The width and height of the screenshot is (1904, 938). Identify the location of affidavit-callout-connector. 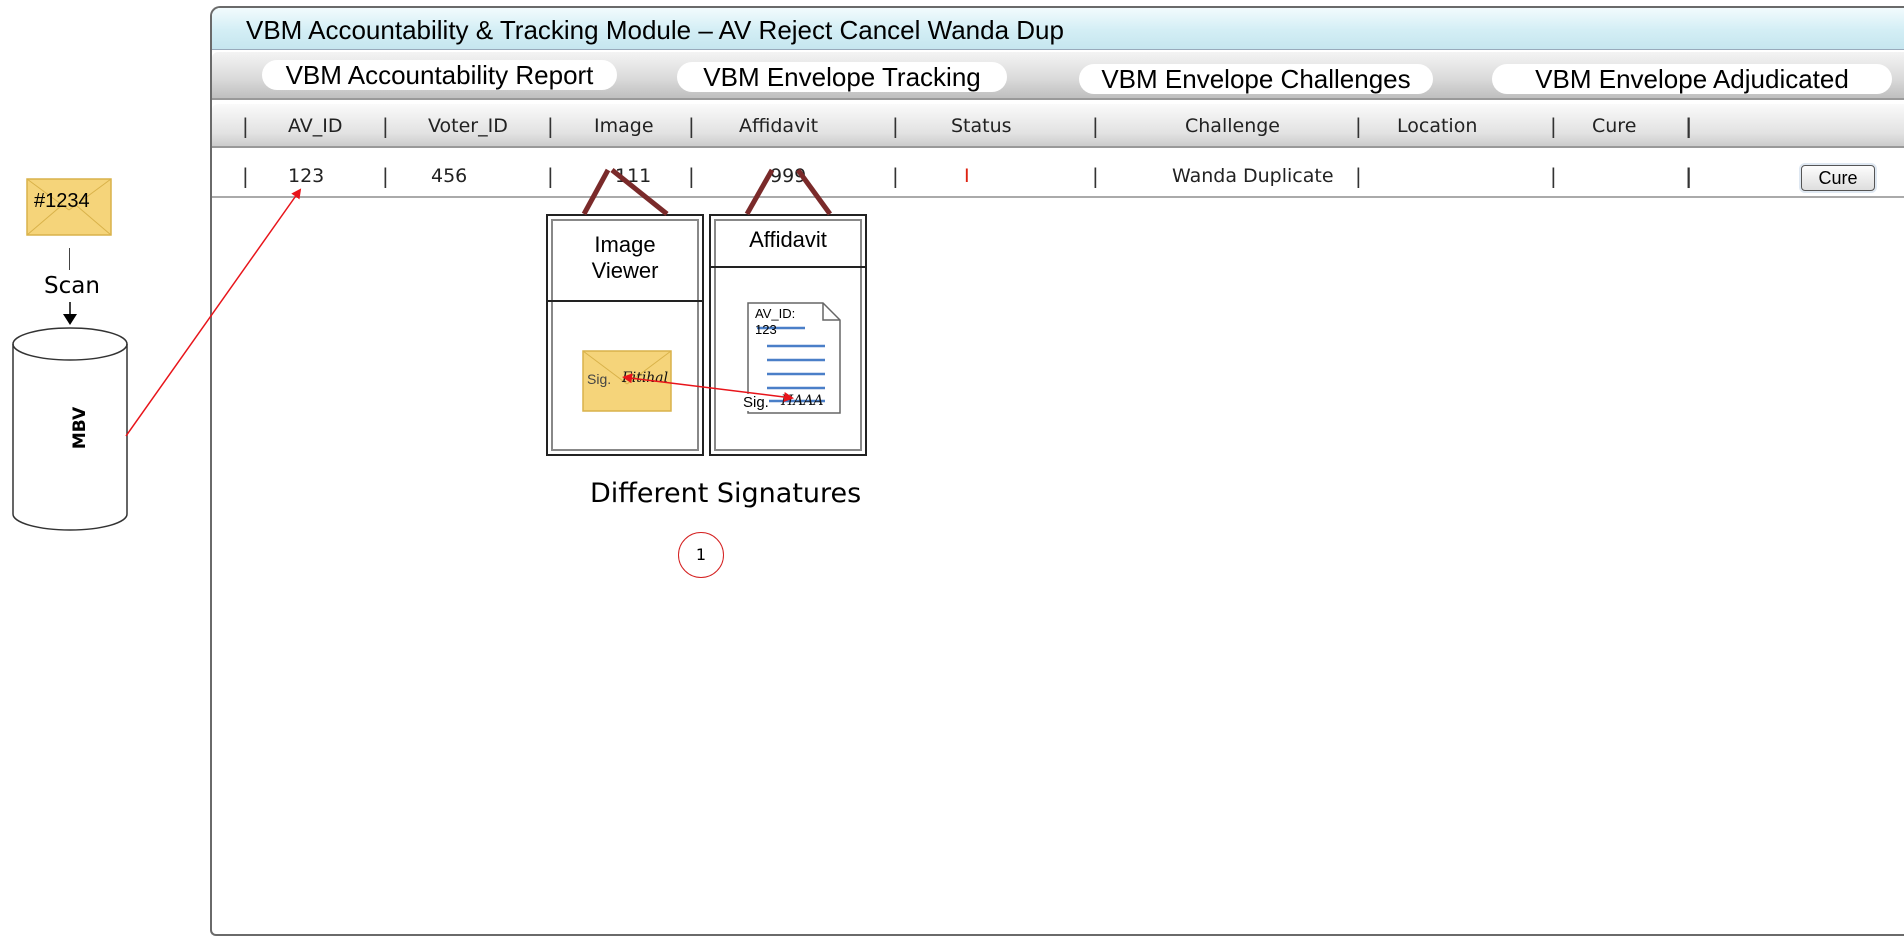
(788, 192).